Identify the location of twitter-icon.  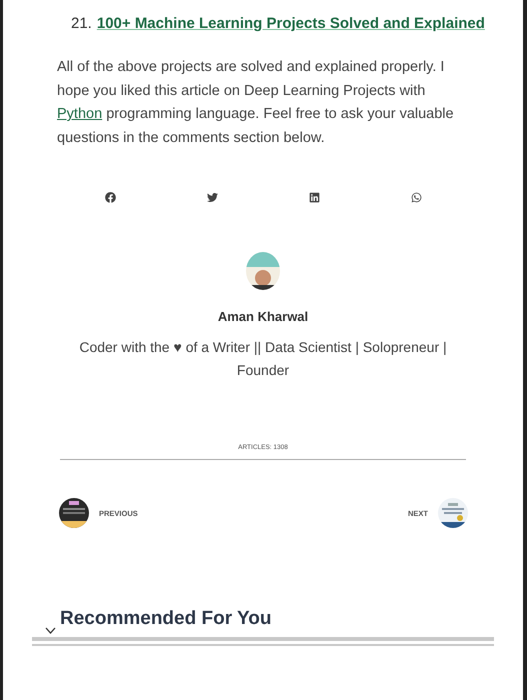
(212, 197).